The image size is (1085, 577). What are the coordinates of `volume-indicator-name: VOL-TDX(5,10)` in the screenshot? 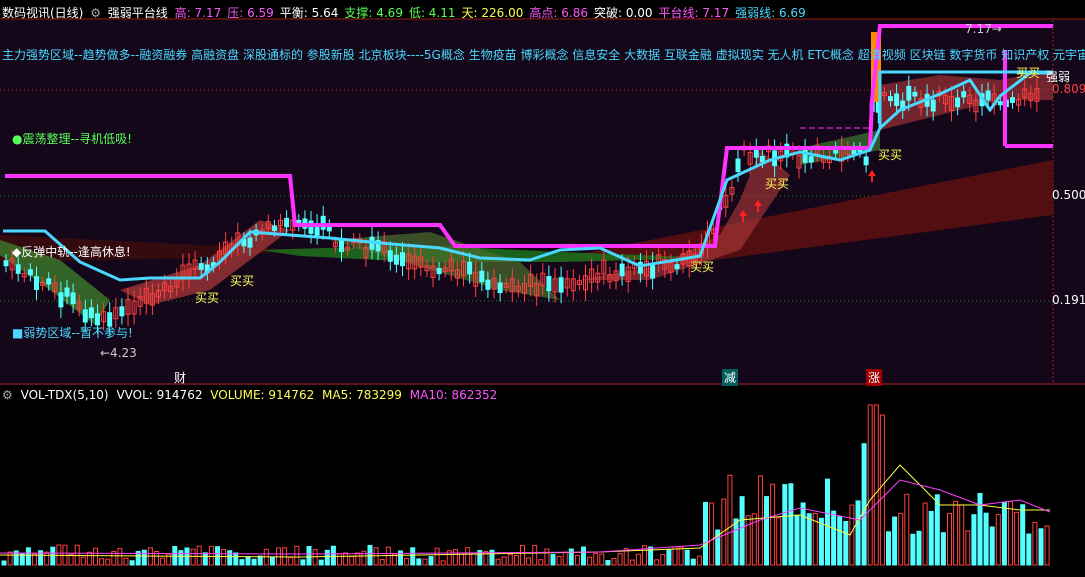 It's located at (65, 395).